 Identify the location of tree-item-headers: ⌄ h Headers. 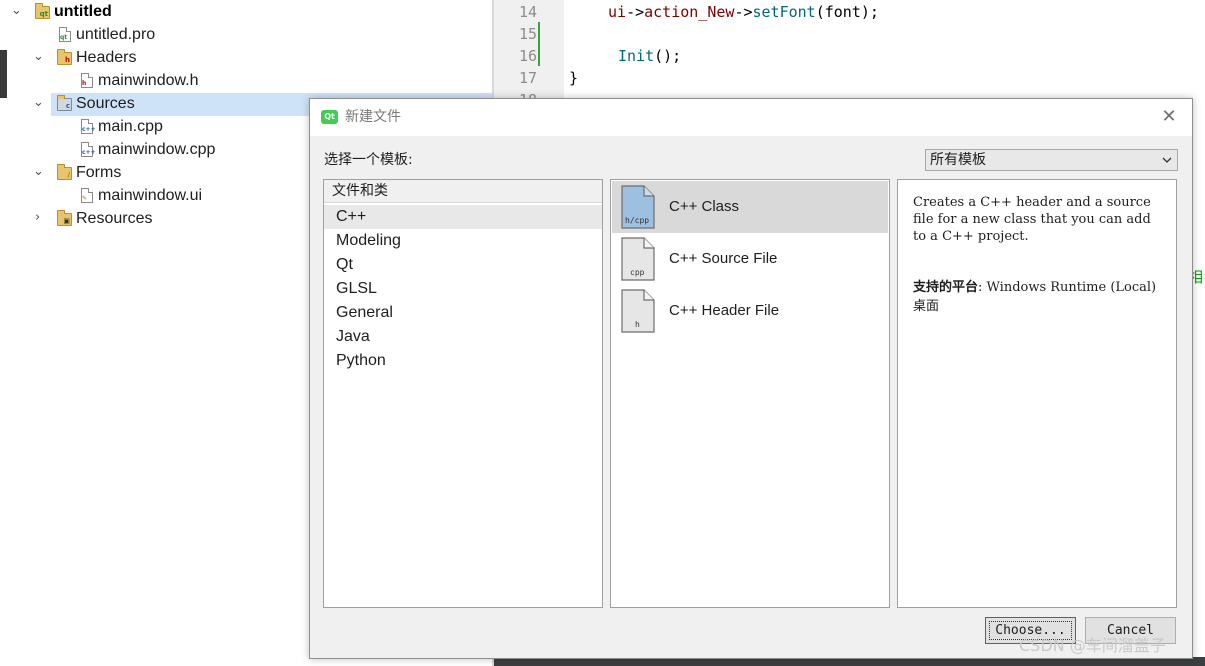
(246, 58).